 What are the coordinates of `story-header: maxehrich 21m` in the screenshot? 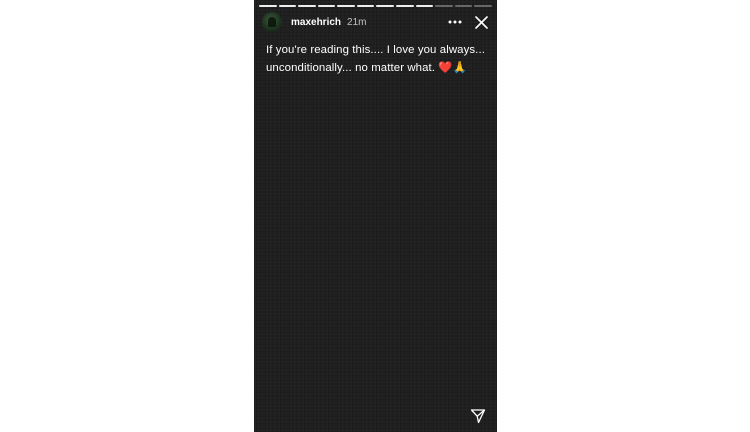 It's located at (376, 22).